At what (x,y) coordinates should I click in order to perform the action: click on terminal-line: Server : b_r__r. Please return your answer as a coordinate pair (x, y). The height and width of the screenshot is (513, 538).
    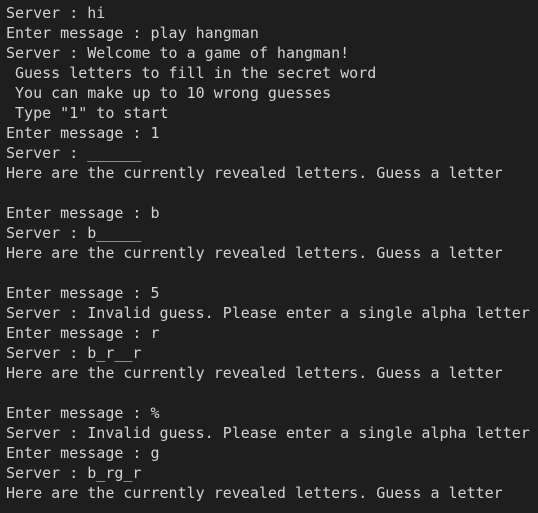
    Looking at the image, I should click on (74, 353).